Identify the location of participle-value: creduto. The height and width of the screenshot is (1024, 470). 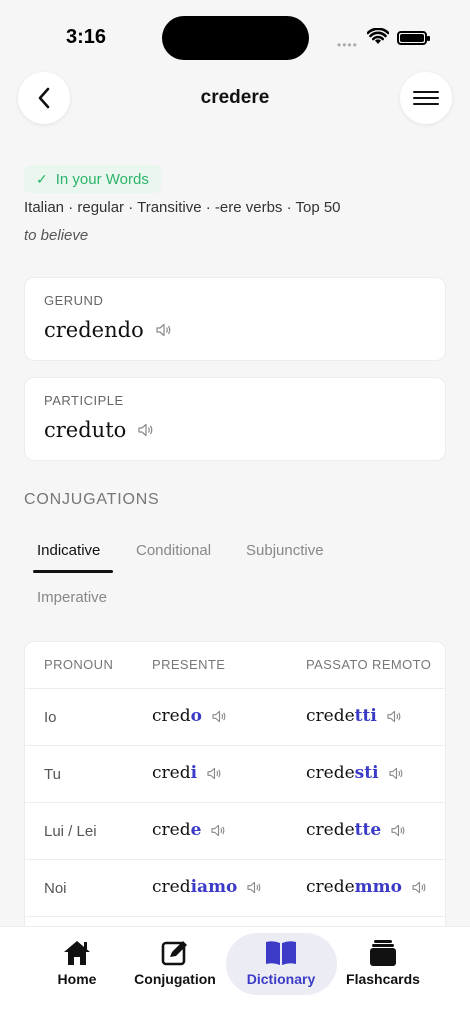
(85, 430).